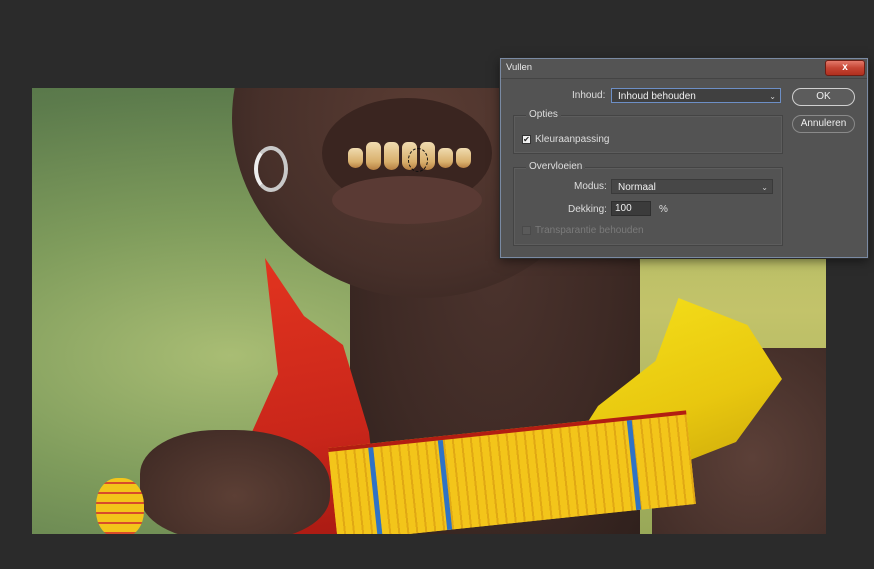  What do you see at coordinates (684, 69) in the screenshot?
I see `dialog-titlebar: Vullen x` at bounding box center [684, 69].